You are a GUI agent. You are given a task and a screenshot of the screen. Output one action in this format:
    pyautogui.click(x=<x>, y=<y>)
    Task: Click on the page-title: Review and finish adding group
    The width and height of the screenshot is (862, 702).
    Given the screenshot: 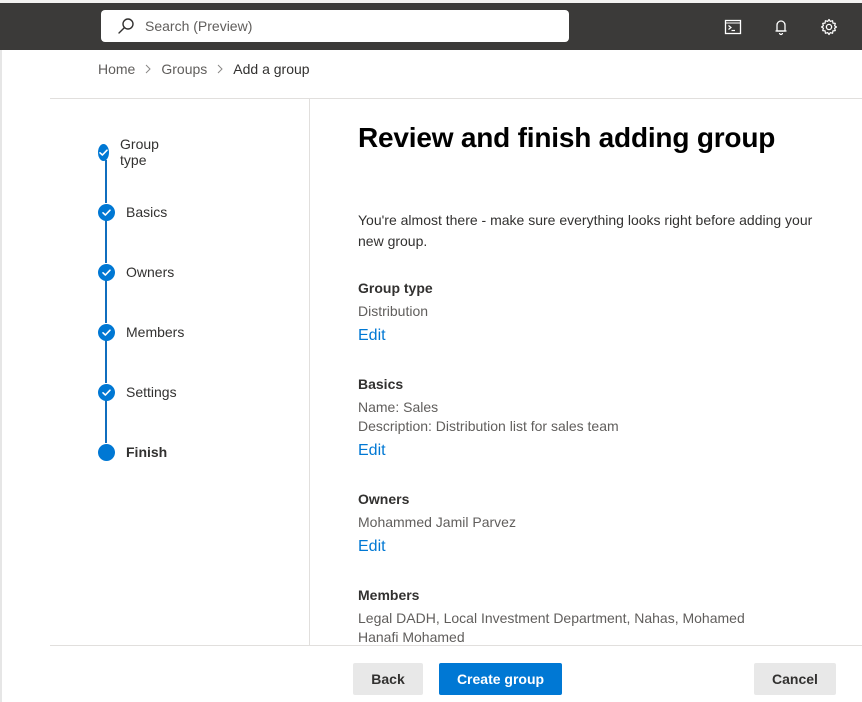 What is the action you would take?
    pyautogui.click(x=567, y=137)
    